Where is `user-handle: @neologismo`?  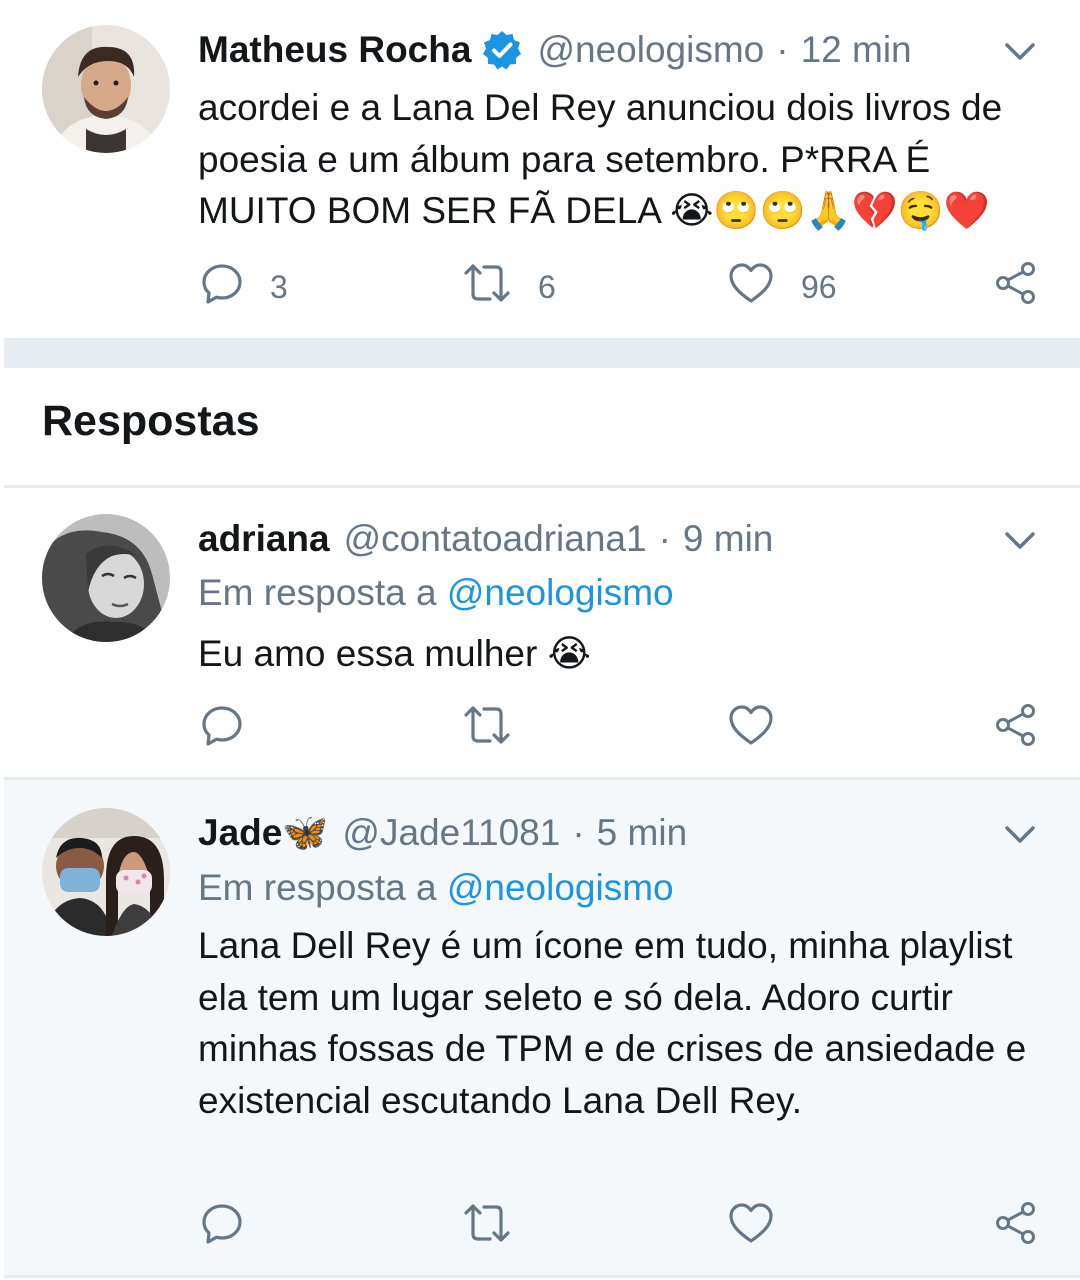
user-handle: @neologismo is located at coordinates (650, 50).